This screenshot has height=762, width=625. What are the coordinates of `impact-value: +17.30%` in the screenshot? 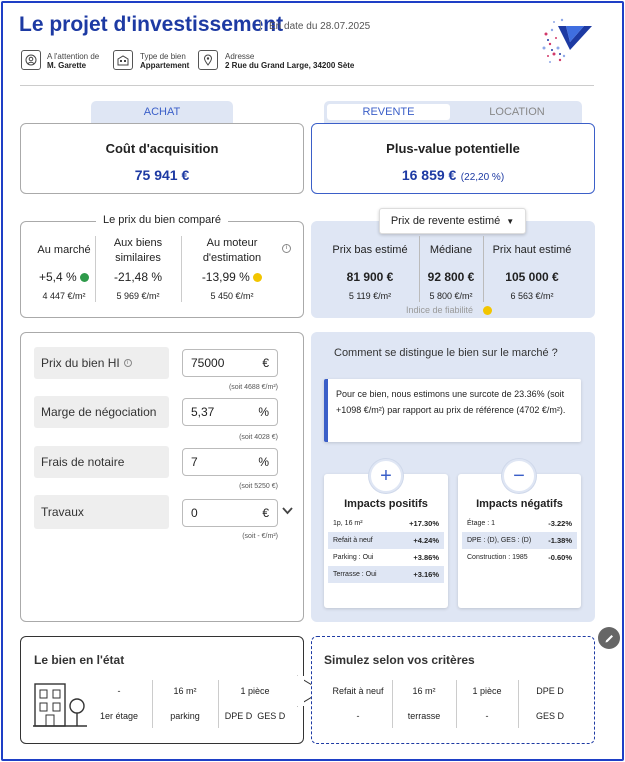 It's located at (424, 523).